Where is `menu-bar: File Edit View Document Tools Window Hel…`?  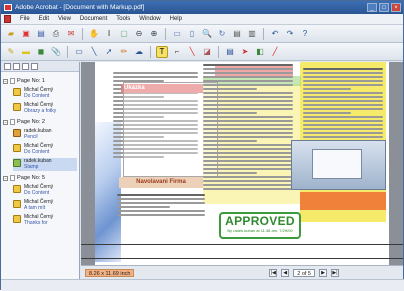 menu-bar: File Edit View Document Tools Window Hel… is located at coordinates (202, 19).